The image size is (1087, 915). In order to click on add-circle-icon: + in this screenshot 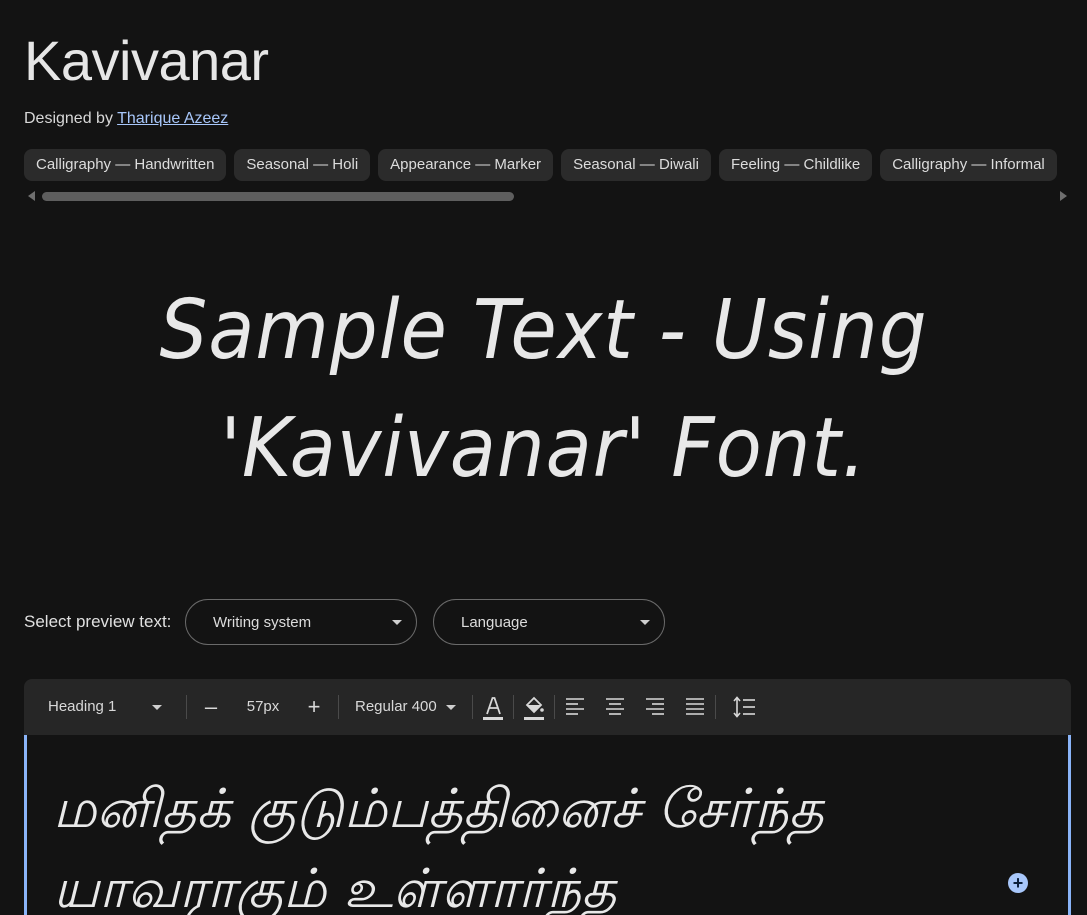, I will do `click(1018, 883)`.